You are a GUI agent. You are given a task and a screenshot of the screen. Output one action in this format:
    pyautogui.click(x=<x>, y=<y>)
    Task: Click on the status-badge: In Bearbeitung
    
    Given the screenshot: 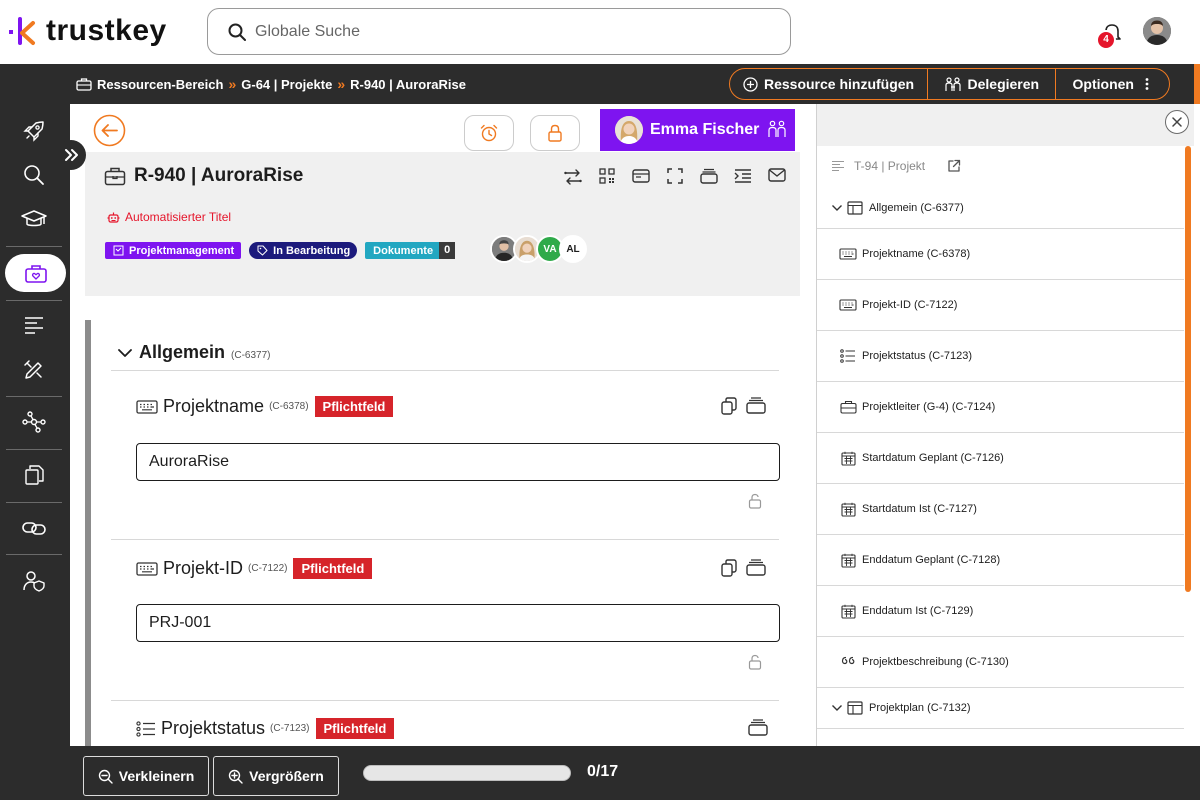 What is the action you would take?
    pyautogui.click(x=303, y=250)
    